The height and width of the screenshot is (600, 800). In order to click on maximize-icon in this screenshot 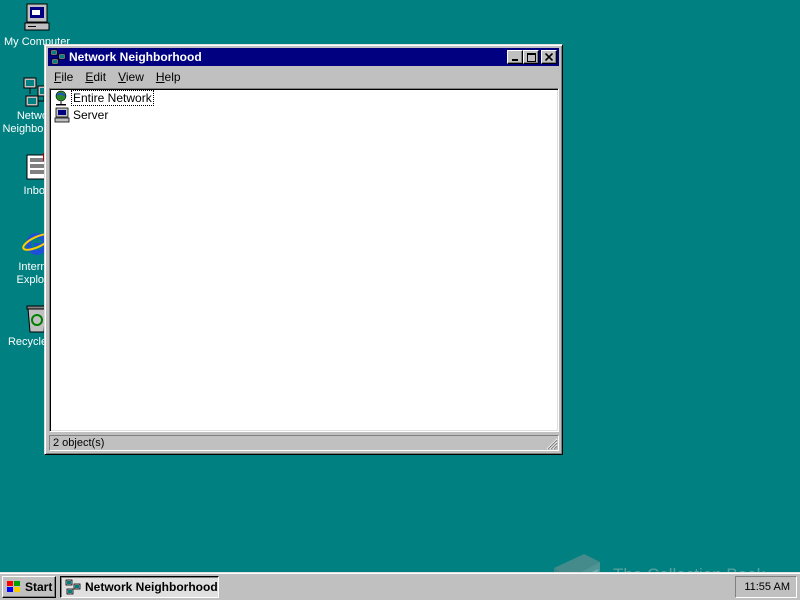, I will do `click(531, 57)`.